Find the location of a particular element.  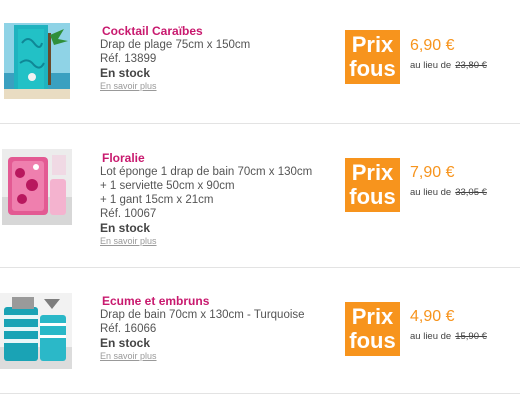

old-price: 15,90 € is located at coordinates (471, 336).